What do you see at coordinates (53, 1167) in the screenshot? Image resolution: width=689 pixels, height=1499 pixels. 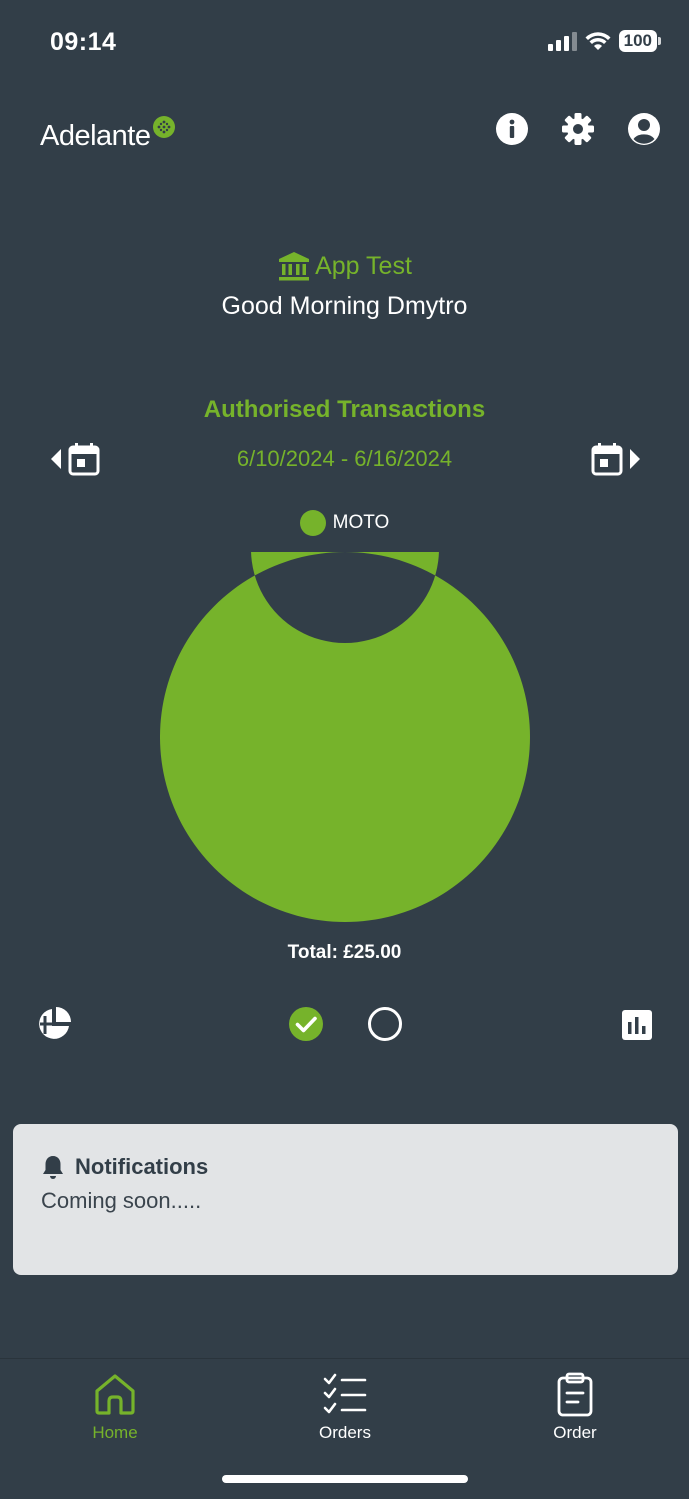 I see `bell-icon` at bounding box center [53, 1167].